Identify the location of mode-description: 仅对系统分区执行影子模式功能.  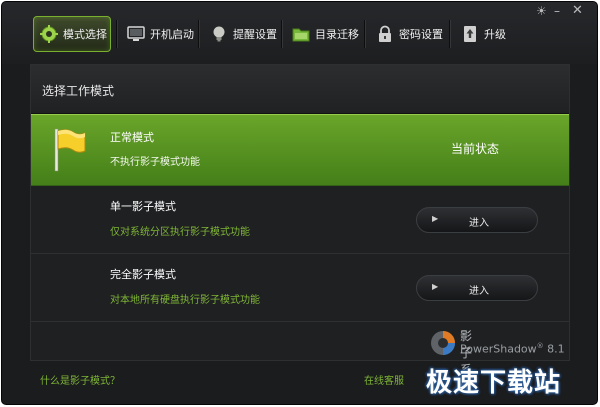
(180, 232).